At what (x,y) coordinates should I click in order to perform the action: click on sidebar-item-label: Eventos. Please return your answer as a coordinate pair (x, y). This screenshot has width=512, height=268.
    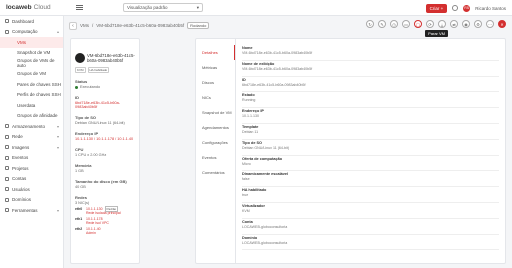
    Looking at the image, I should click on (20, 158).